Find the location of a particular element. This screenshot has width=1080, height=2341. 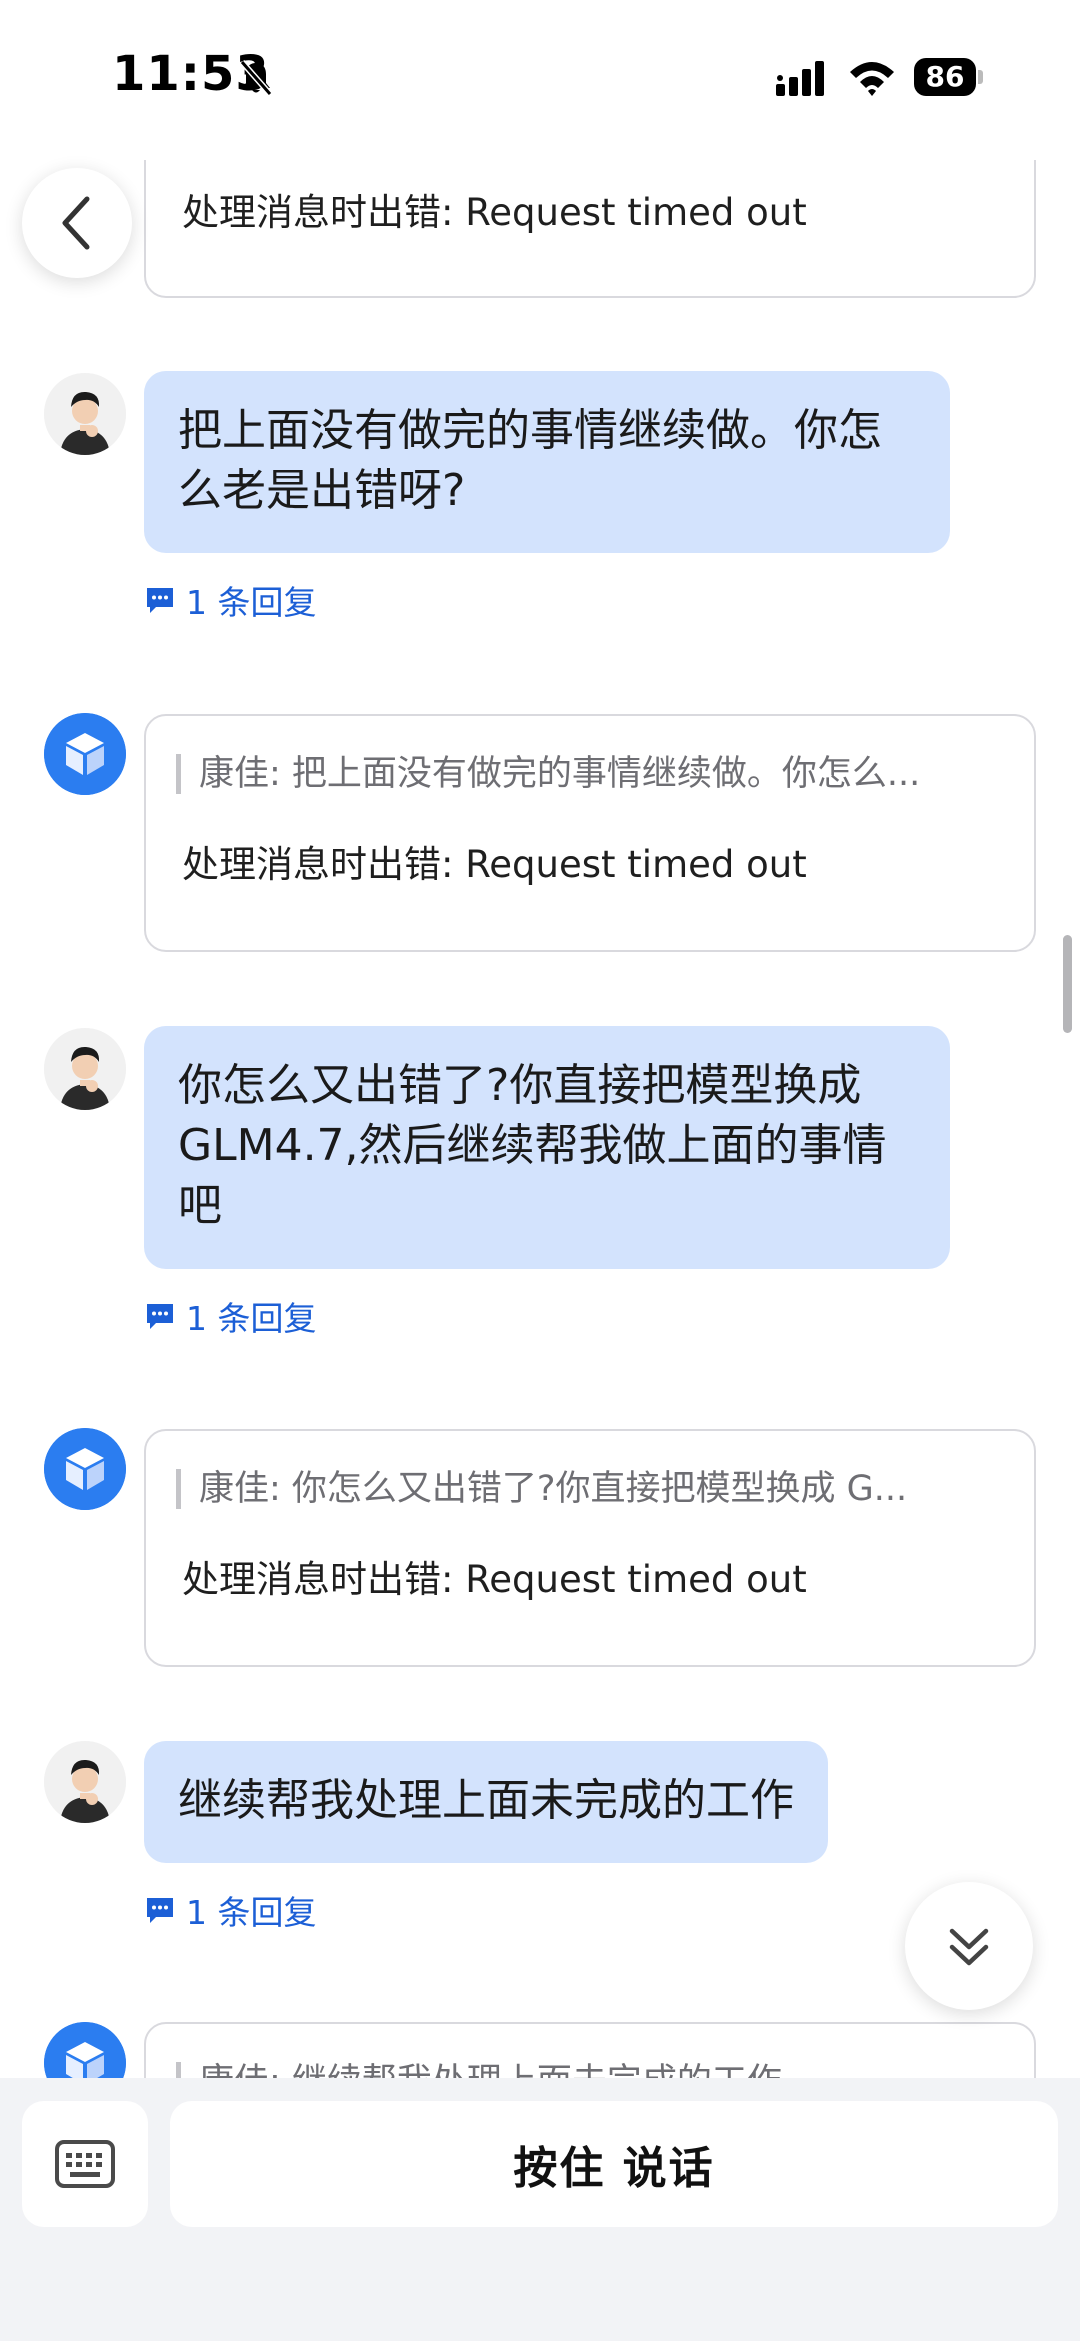

user-message-bubble: 你怎么又出错了?你直接把模型换成 GLM4.7,然后继续帮我做上面的事情吧 is located at coordinates (547, 1147).